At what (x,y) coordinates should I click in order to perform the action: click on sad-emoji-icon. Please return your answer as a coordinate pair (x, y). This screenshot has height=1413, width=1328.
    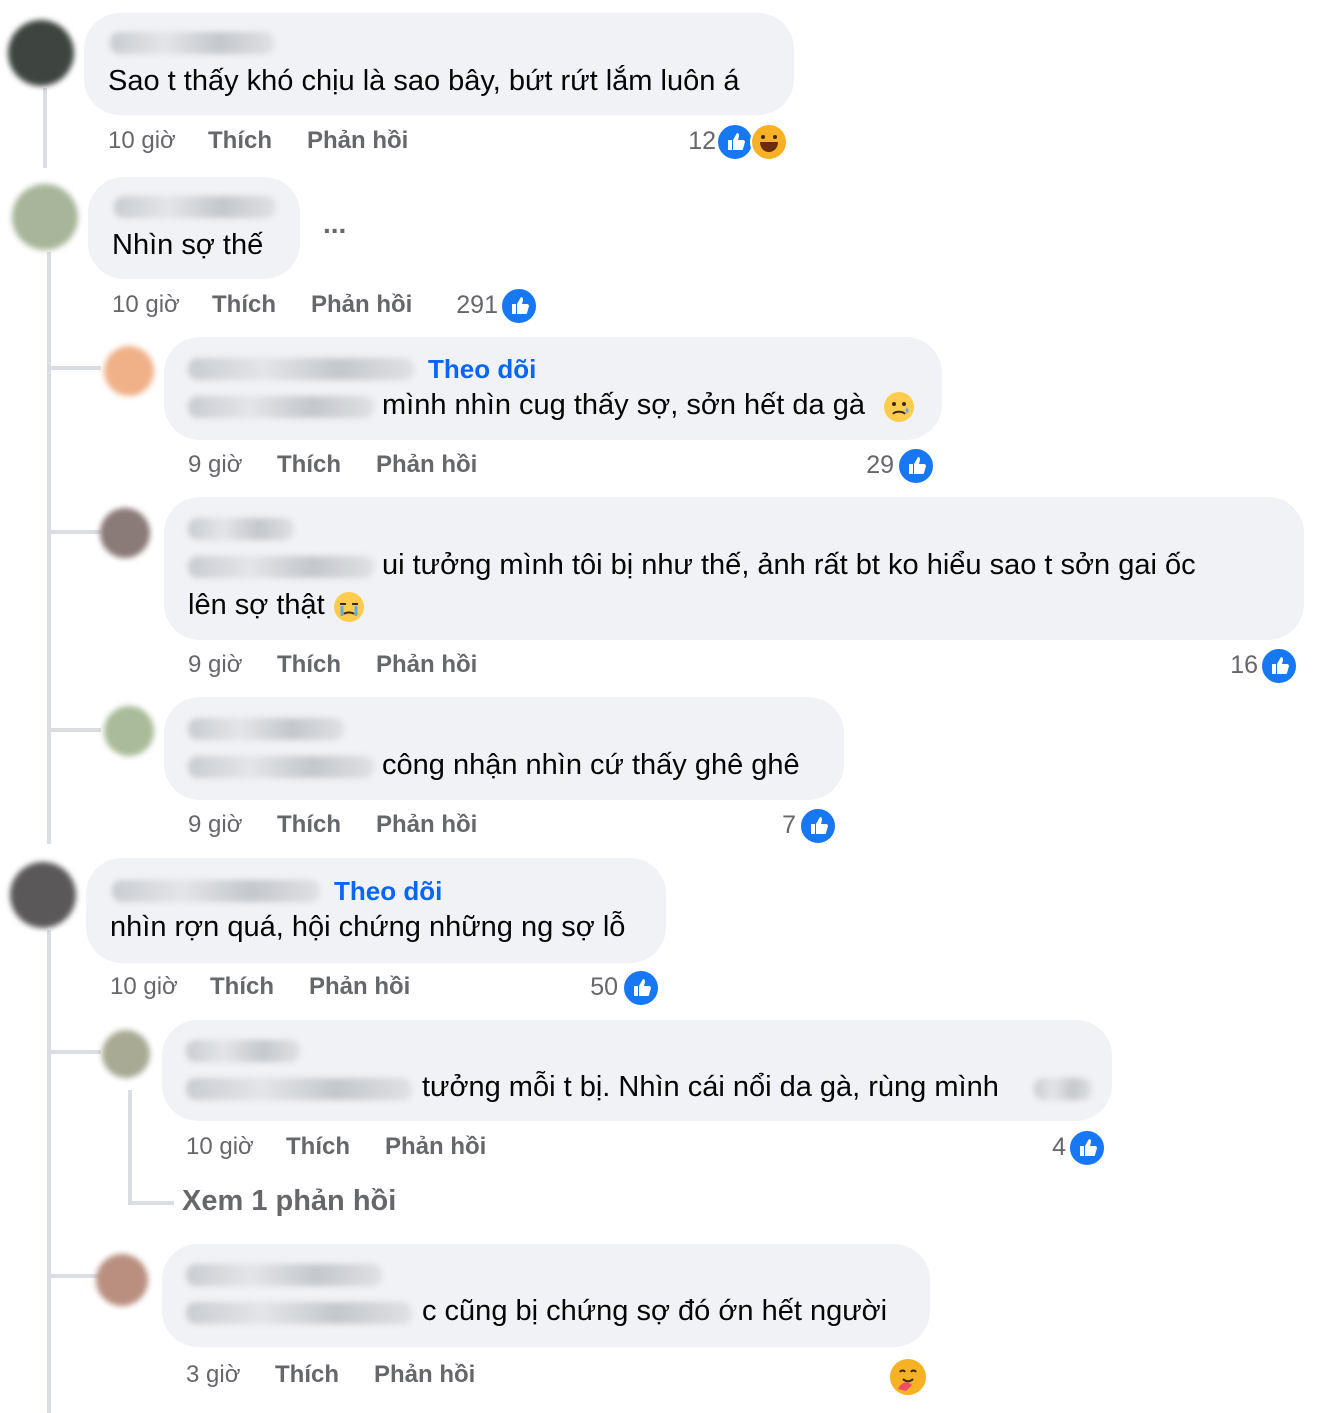
    Looking at the image, I should click on (899, 407).